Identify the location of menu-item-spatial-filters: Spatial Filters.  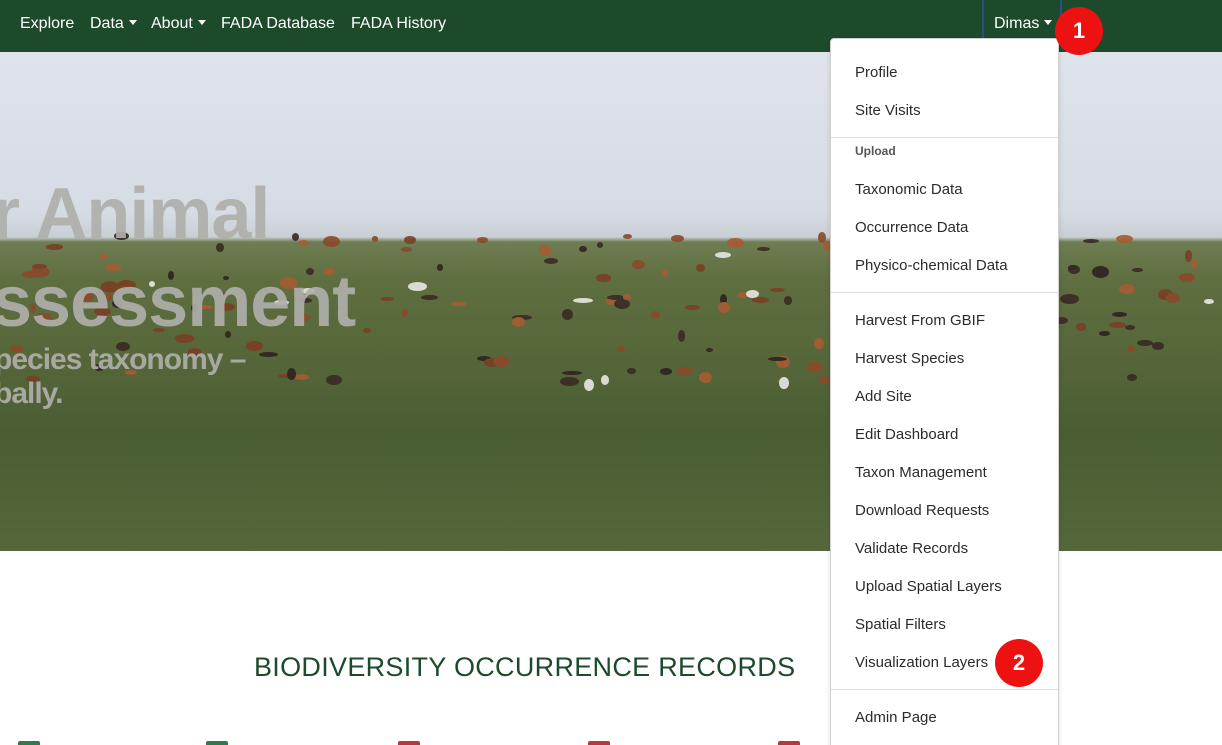
(900, 625).